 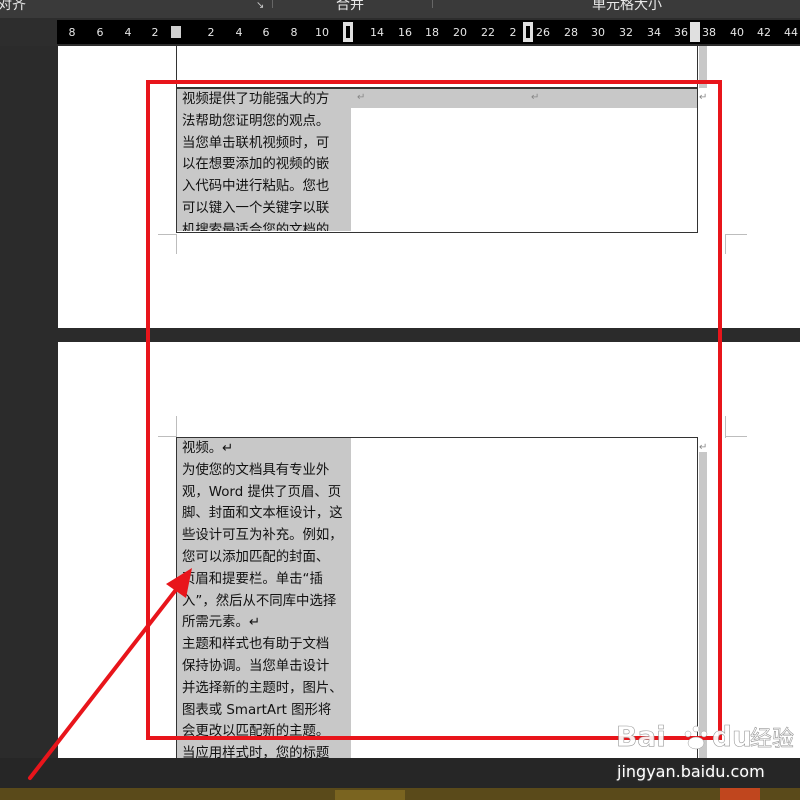 I want to click on watermark: Bai du 经验 jingyan.baidu.com, so click(x=706, y=750).